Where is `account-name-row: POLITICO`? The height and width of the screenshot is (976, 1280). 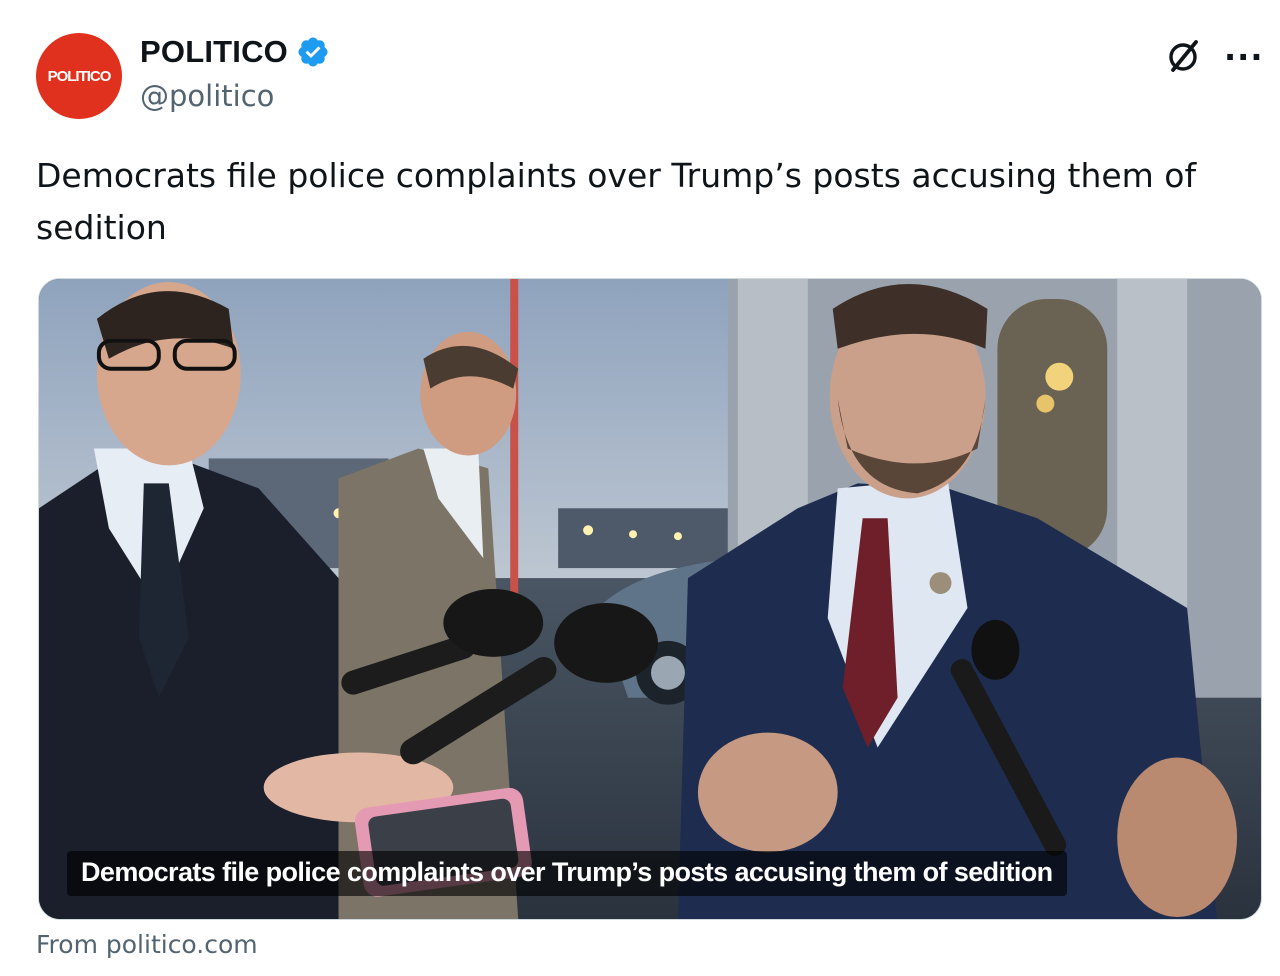 account-name-row: POLITICO is located at coordinates (235, 52).